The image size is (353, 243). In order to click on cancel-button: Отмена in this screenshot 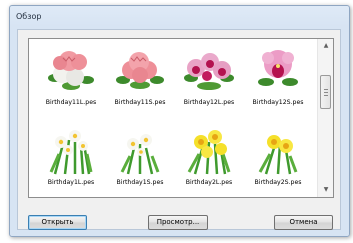, I will do `click(303, 222)`.